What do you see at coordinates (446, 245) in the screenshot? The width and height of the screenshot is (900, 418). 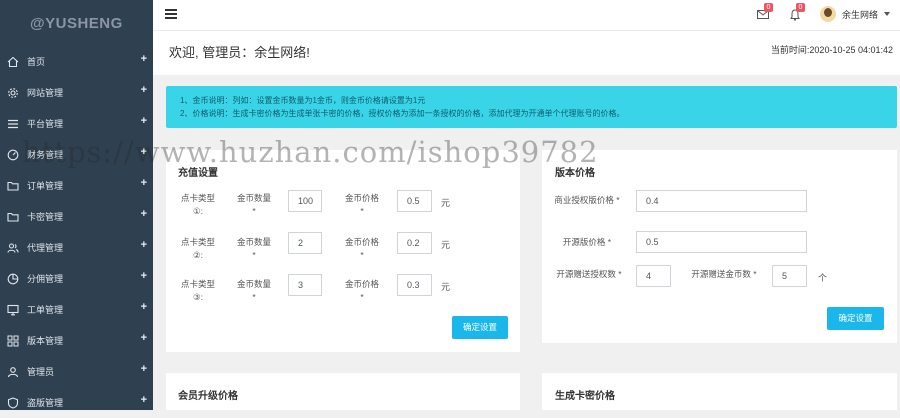 I see `recharge-unit-2: 元` at bounding box center [446, 245].